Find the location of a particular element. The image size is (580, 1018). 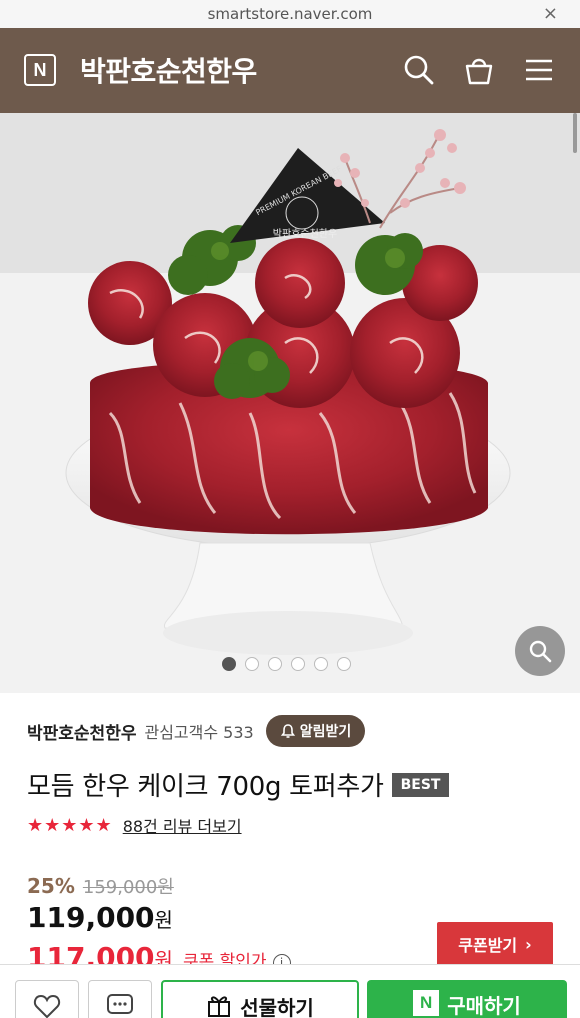

naver-pay-icon: N is located at coordinates (426, 1003).